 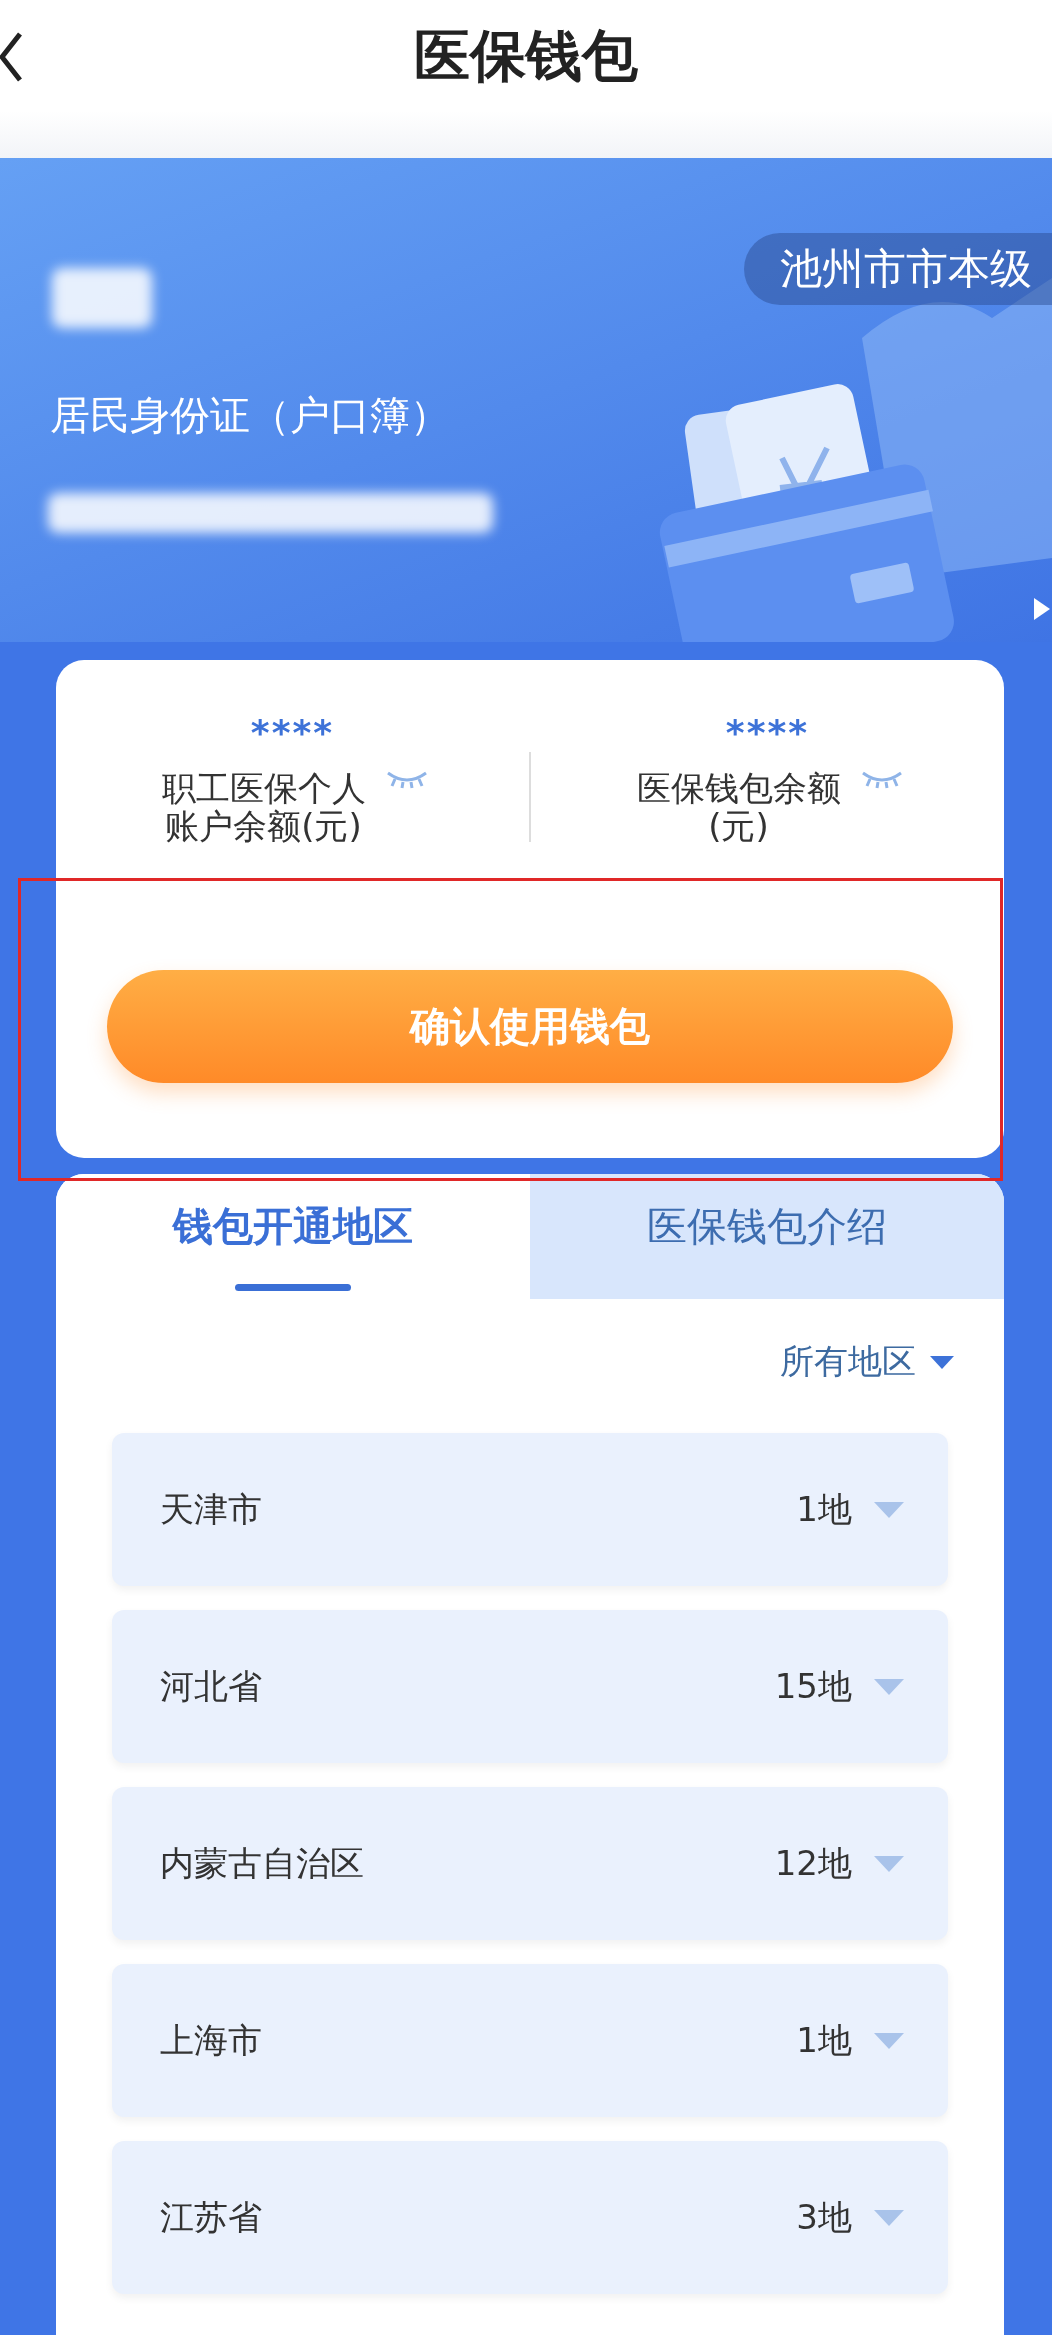 I want to click on region-row: 内蒙古自治区 12地, so click(x=530, y=1863).